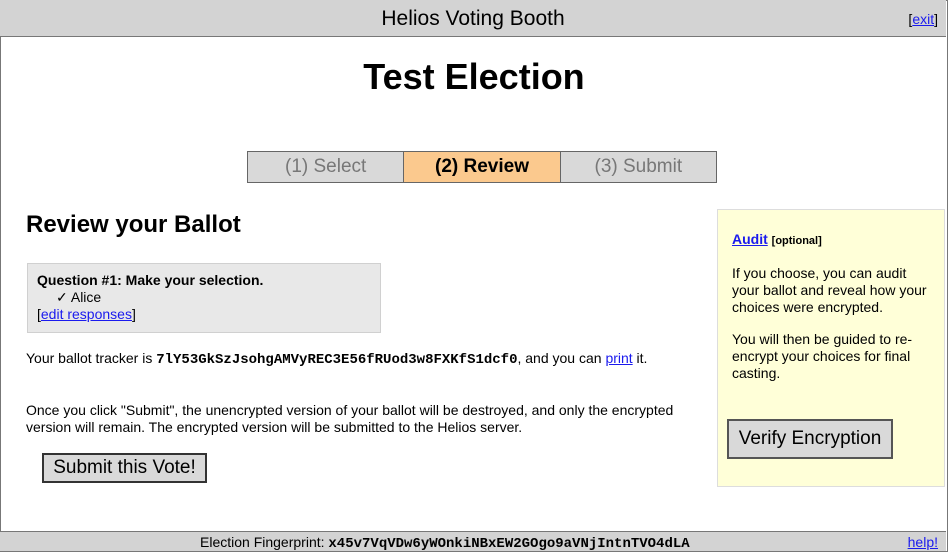  What do you see at coordinates (750, 239) in the screenshot?
I see `audit-link: Audit` at bounding box center [750, 239].